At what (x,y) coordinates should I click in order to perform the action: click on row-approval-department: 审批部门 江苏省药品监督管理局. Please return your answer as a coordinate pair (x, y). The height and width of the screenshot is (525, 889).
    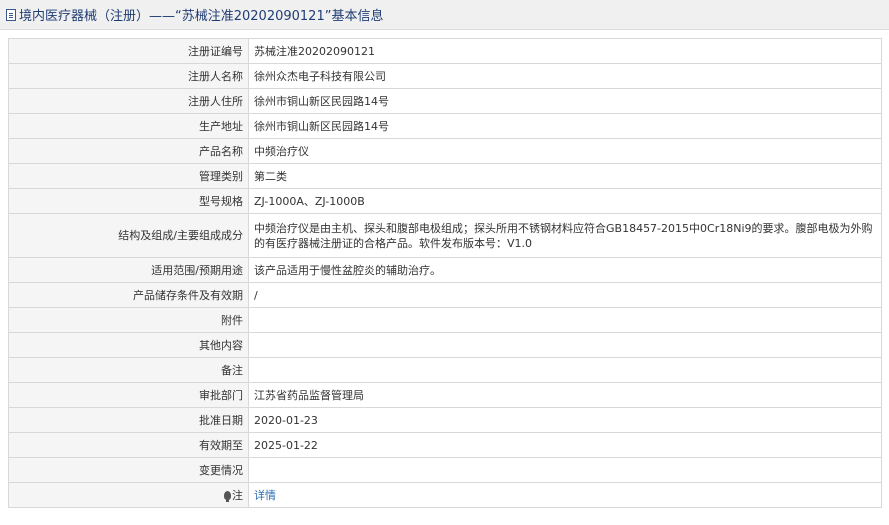
    Looking at the image, I should click on (445, 395).